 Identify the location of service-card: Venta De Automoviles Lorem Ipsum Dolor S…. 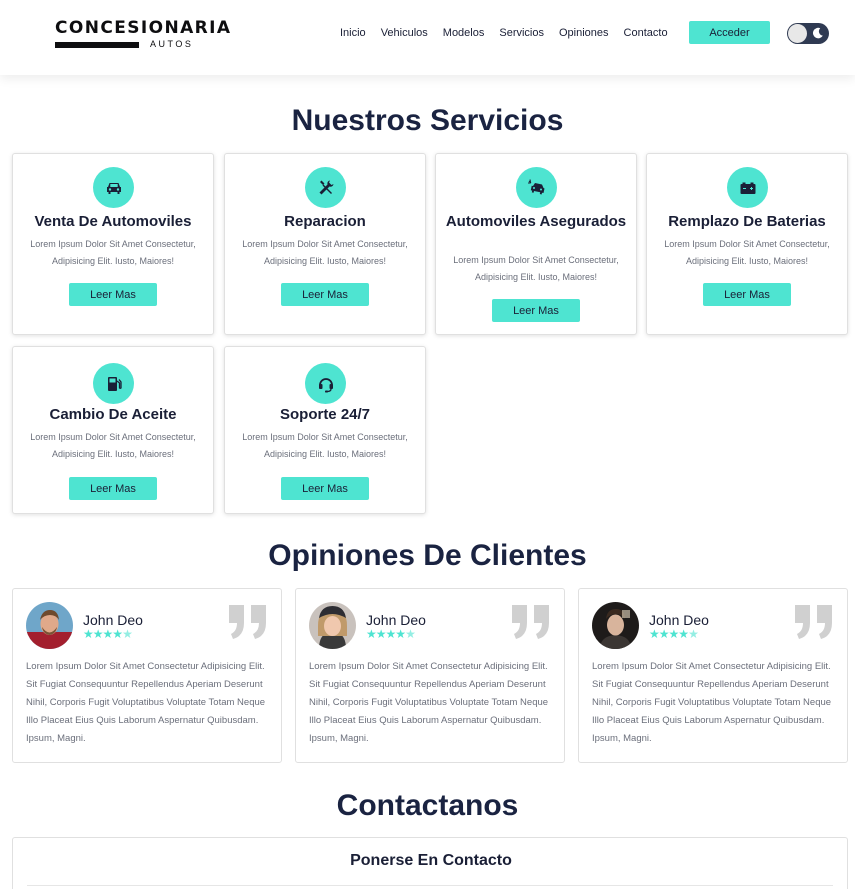
(113, 244).